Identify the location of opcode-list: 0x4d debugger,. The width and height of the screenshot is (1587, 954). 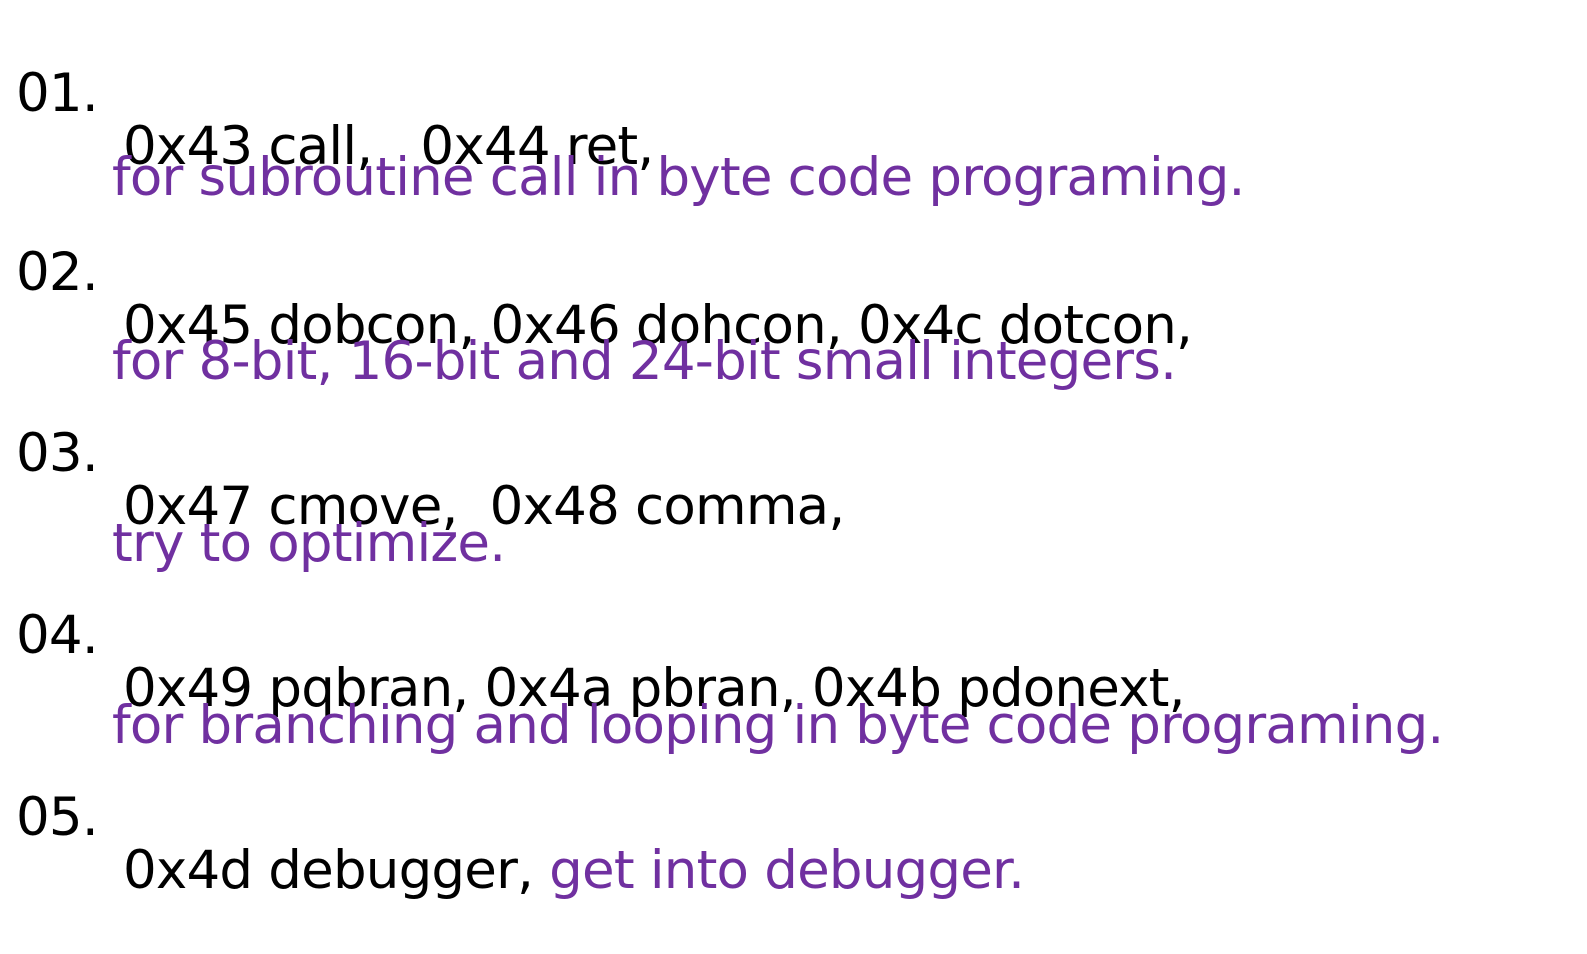
(328, 870).